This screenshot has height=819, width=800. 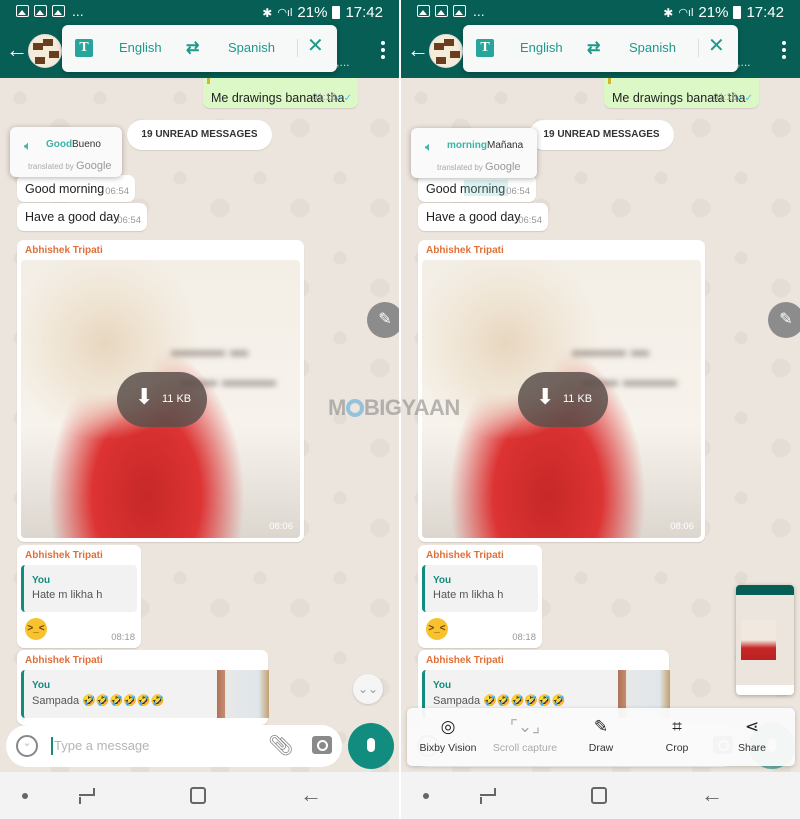 I want to click on tool-label: Draw, so click(x=601, y=748).